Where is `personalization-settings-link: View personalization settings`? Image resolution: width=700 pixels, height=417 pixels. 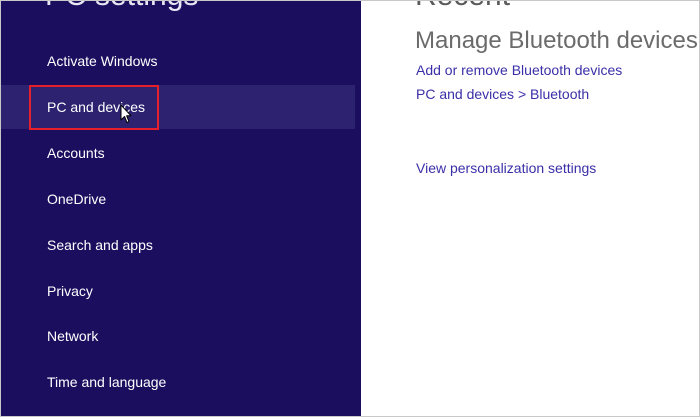 personalization-settings-link: View personalization settings is located at coordinates (506, 168).